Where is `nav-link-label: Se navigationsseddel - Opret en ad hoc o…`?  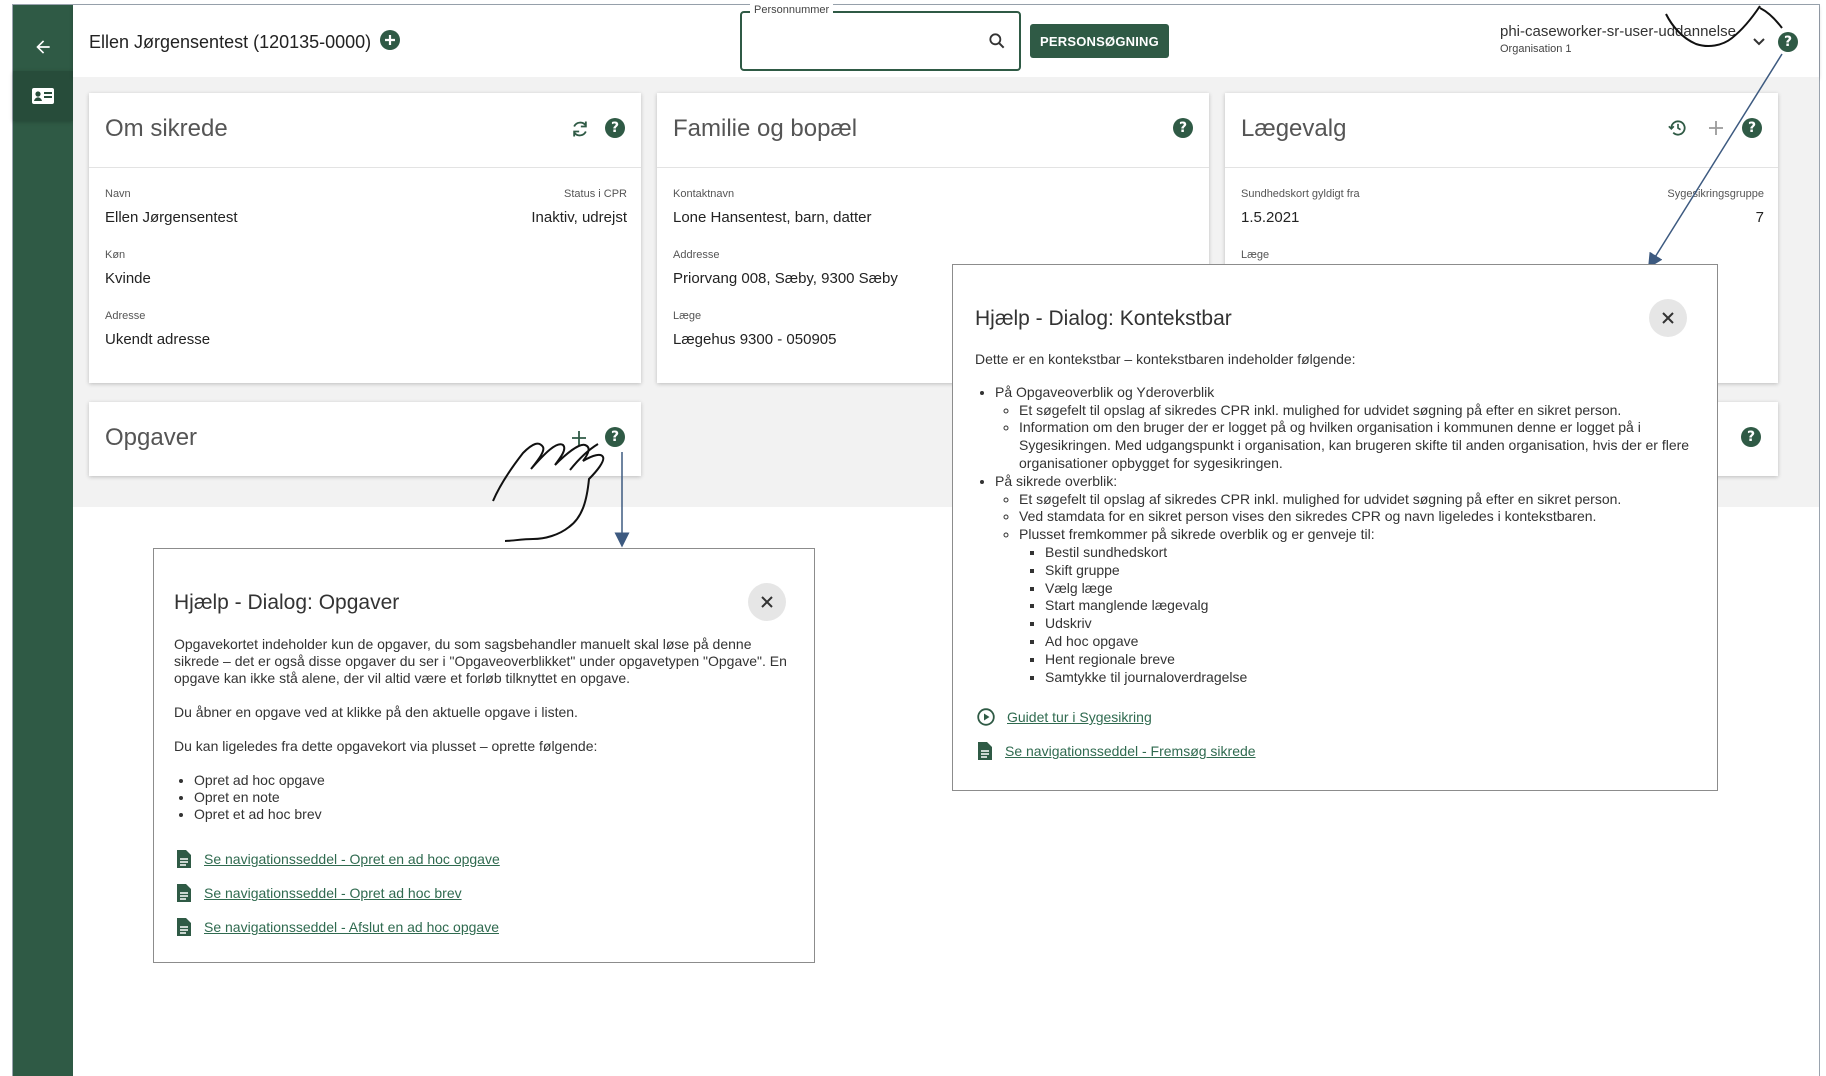
nav-link-label: Se navigationsseddel - Opret en ad hoc o… is located at coordinates (352, 859).